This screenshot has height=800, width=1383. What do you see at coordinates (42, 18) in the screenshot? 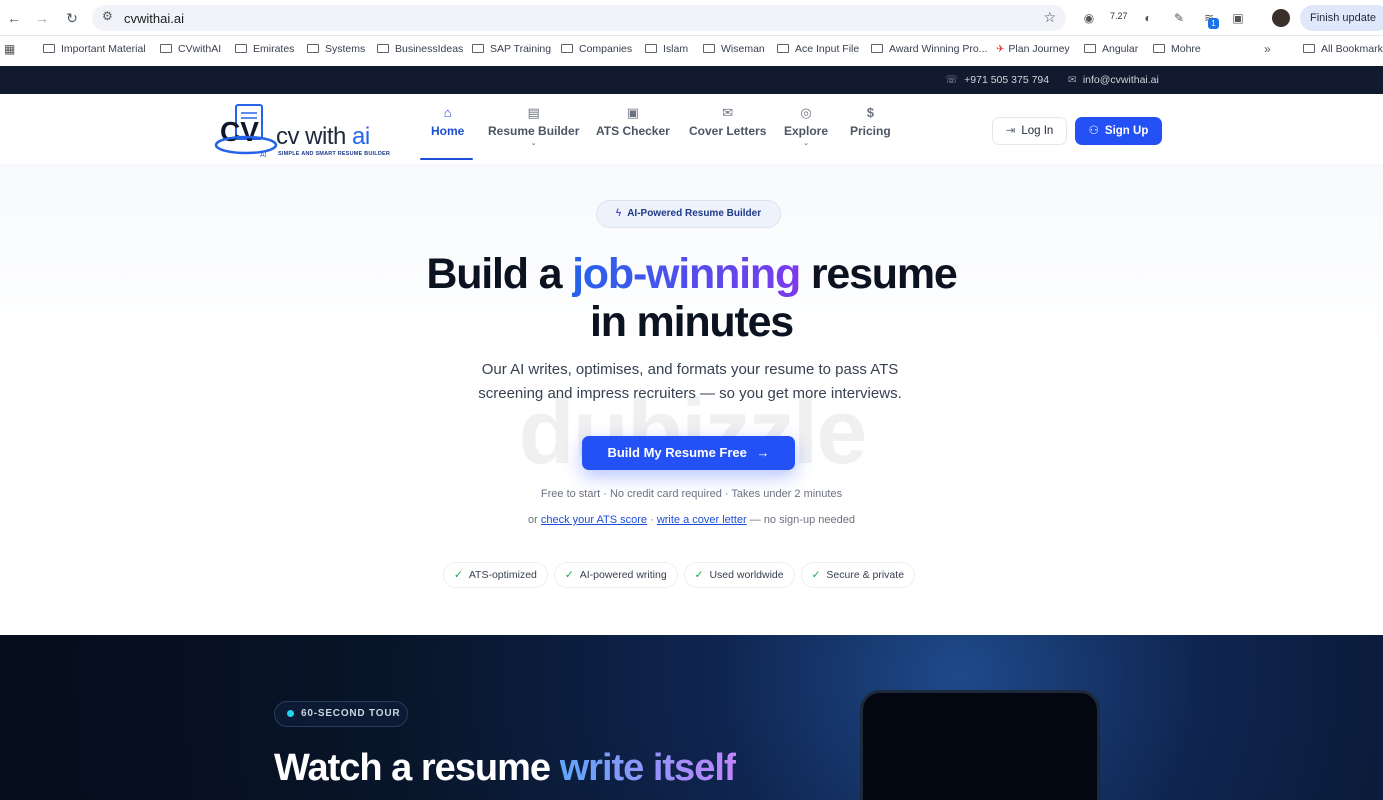
I see `forward-icon: →` at bounding box center [42, 18].